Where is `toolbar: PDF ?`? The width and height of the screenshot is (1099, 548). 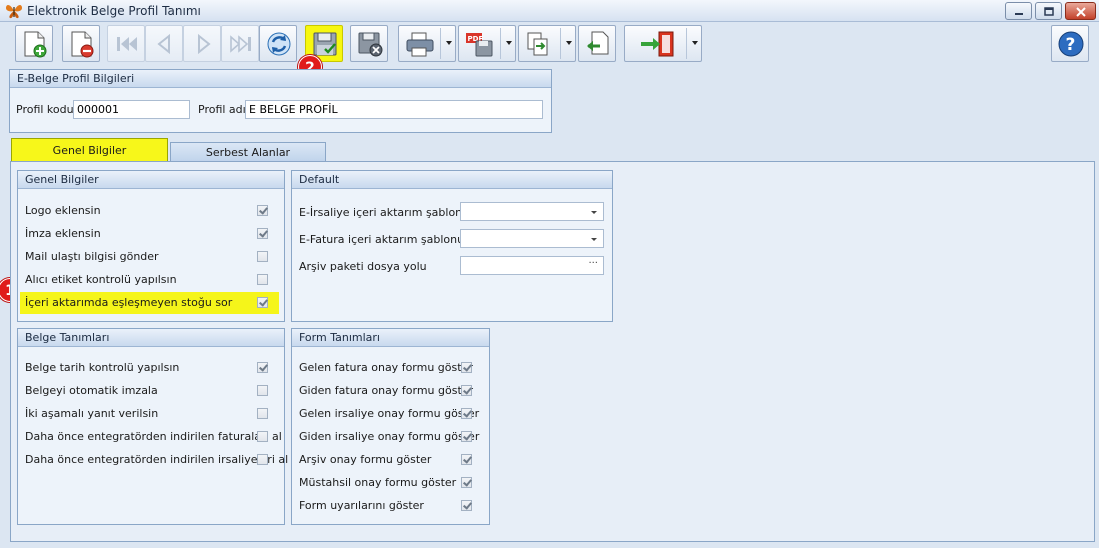
toolbar: PDF ? is located at coordinates (549, 44).